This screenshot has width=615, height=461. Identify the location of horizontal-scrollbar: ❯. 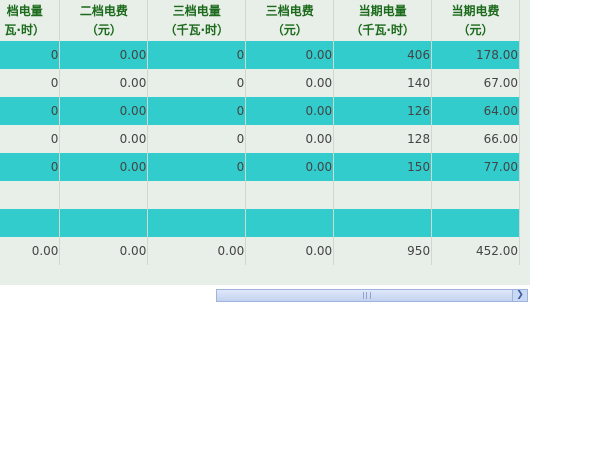
(372, 295).